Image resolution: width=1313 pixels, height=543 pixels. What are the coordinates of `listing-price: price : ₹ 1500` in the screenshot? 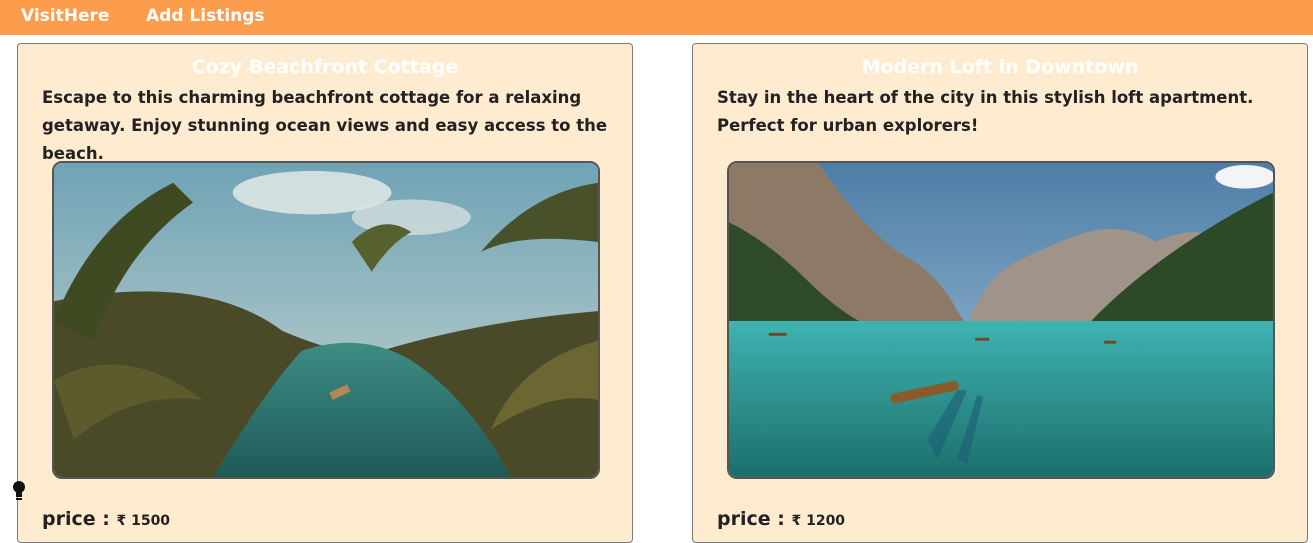 It's located at (106, 519).